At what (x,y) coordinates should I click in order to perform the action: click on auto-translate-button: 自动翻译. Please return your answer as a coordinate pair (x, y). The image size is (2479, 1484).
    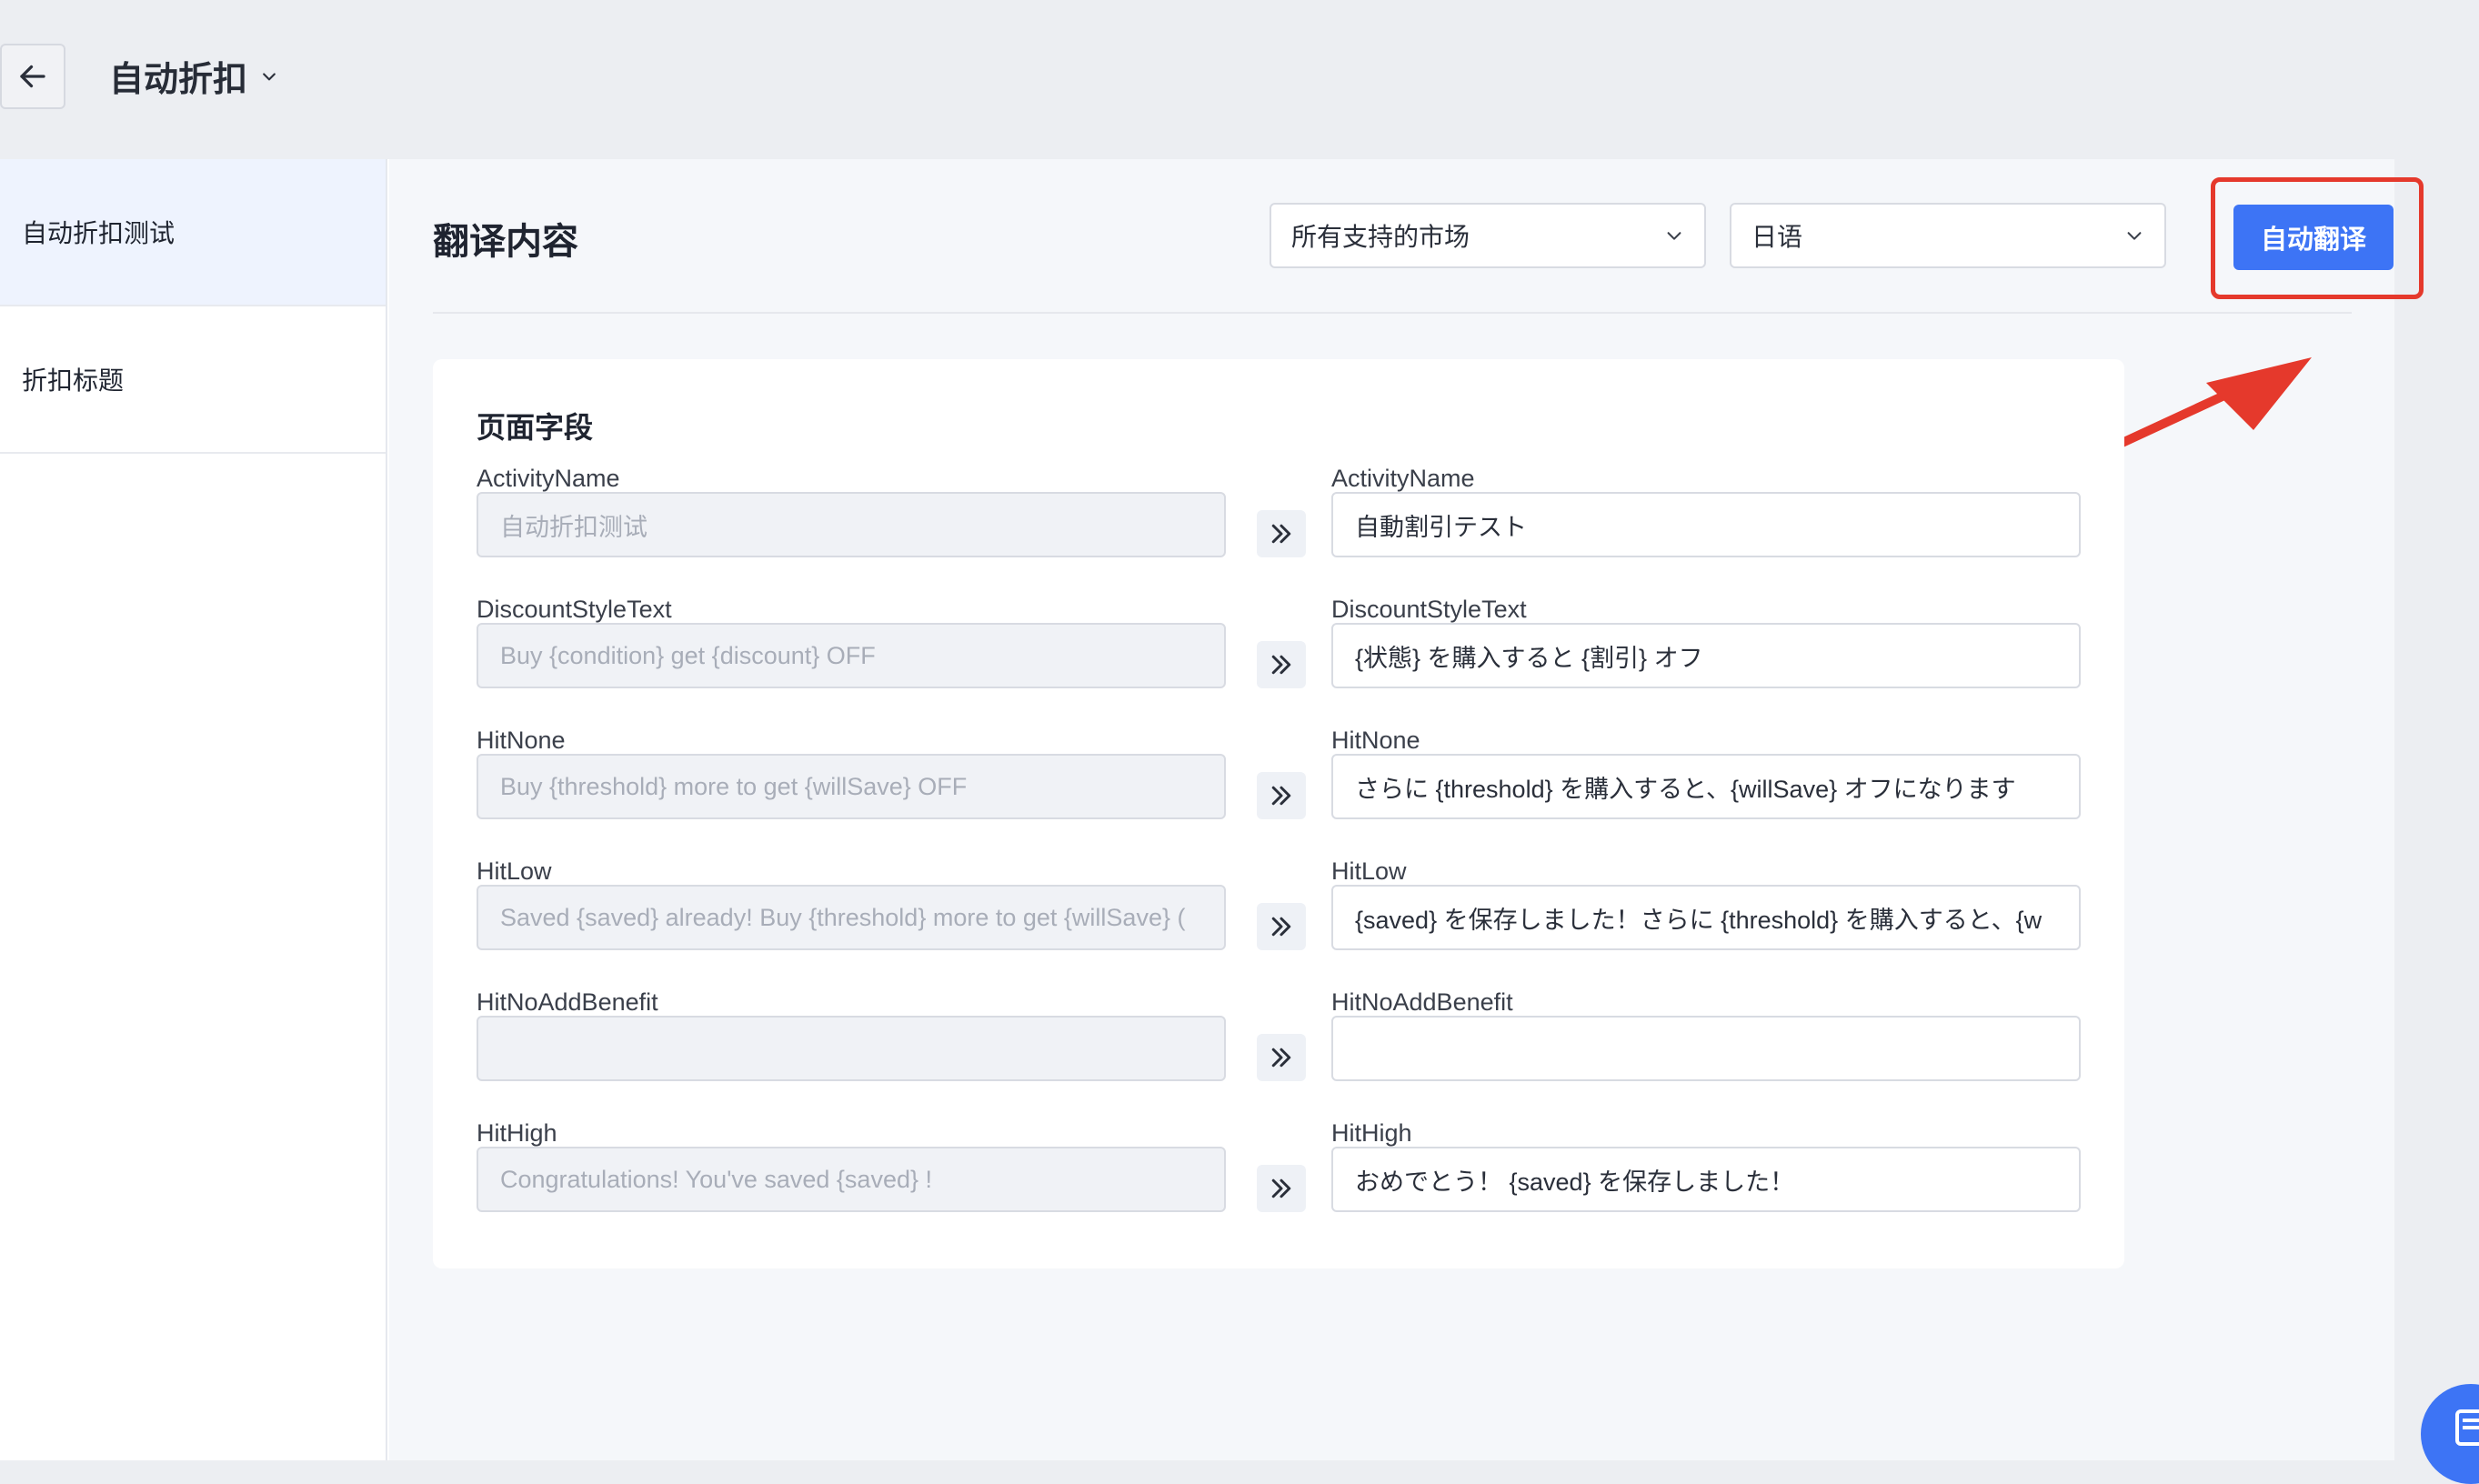
    Looking at the image, I should click on (2313, 237).